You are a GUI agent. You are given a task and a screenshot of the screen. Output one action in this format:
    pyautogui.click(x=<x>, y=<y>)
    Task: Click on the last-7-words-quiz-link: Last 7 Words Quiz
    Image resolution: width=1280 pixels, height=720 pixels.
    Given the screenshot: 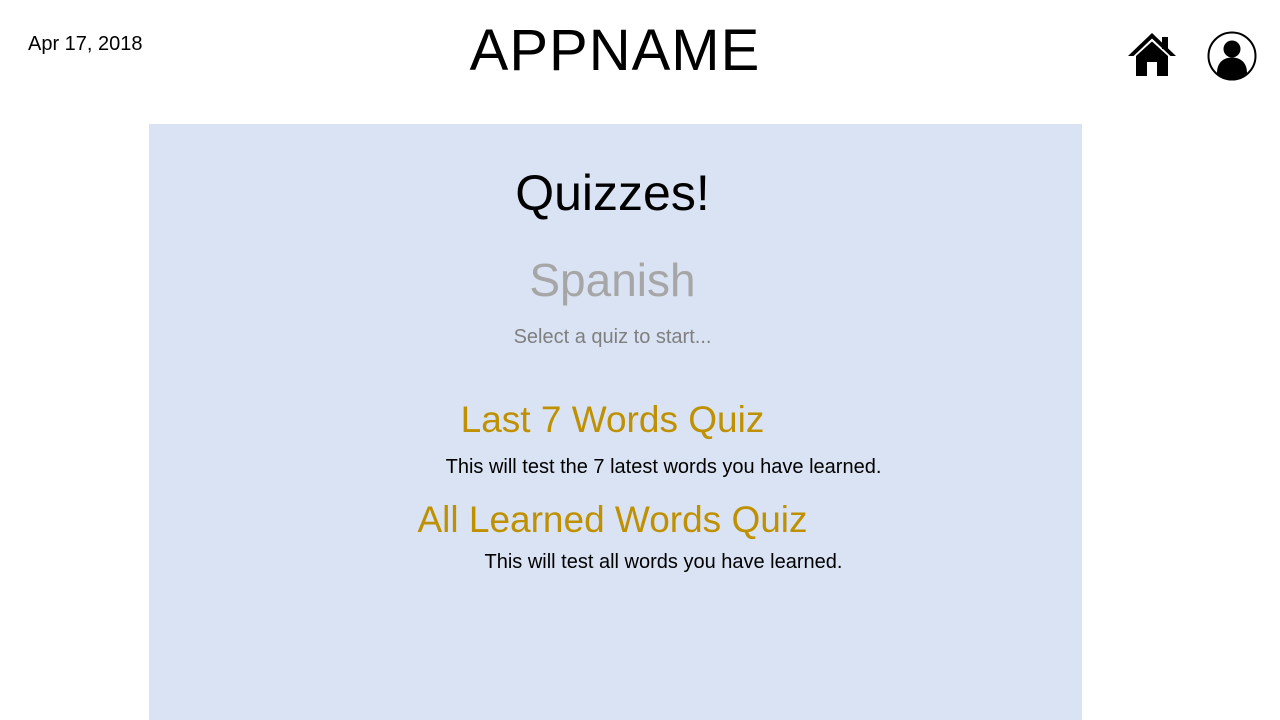 What is the action you would take?
    pyautogui.click(x=612, y=420)
    